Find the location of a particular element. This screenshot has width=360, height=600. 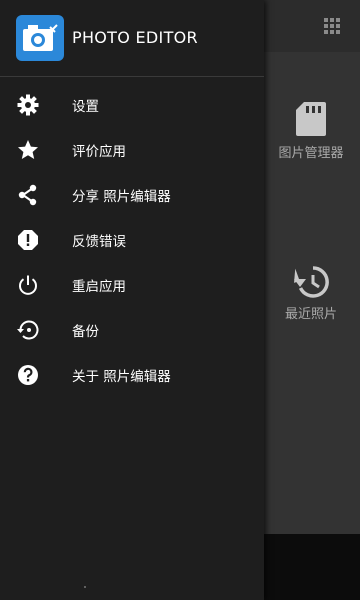

menu-item-restart-app: 重启应用 is located at coordinates (132, 284).